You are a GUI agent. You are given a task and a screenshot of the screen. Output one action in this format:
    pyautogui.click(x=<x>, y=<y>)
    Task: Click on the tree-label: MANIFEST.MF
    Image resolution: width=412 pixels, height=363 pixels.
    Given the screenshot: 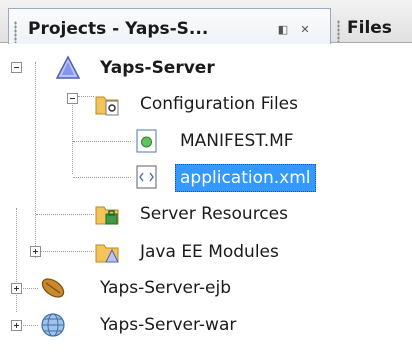 What is the action you would take?
    pyautogui.click(x=237, y=141)
    